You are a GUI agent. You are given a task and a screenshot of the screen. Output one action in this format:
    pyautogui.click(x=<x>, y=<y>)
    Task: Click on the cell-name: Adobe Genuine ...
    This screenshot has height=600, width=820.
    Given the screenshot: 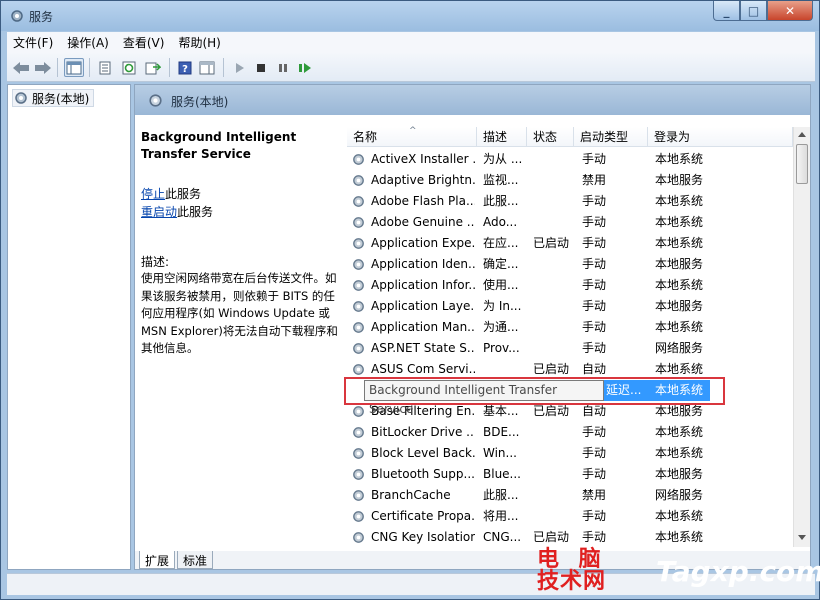 What is the action you would take?
    pyautogui.click(x=423, y=222)
    